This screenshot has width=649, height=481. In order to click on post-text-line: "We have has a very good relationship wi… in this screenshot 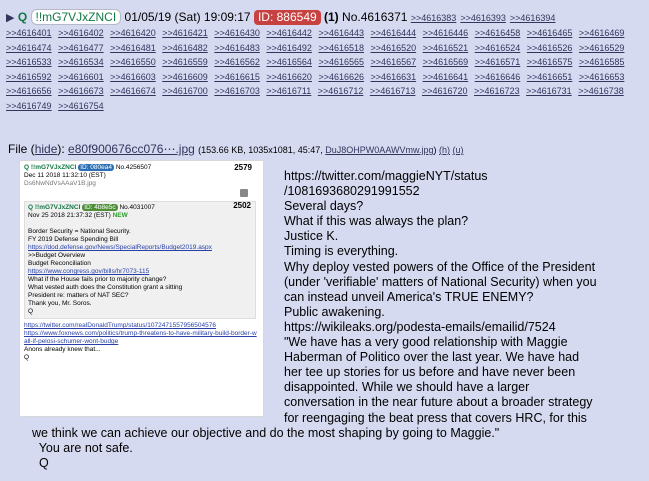, I will do `click(426, 342)`.